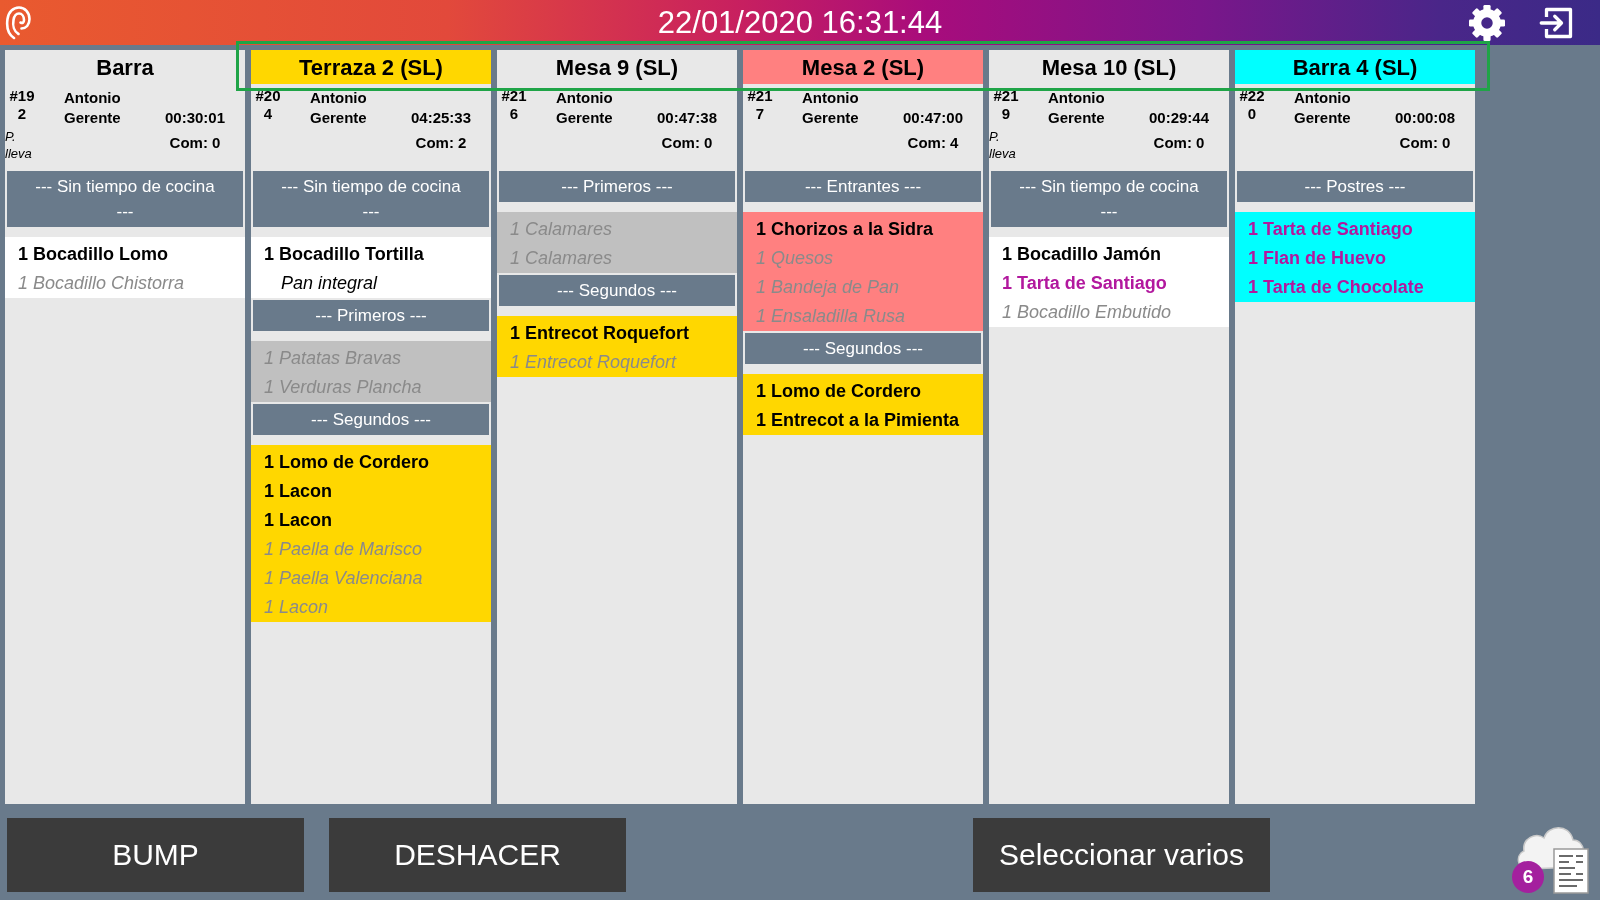 The image size is (1600, 900). What do you see at coordinates (845, 229) in the screenshot?
I see `order-item: 1 Chorizos a la Sidra` at bounding box center [845, 229].